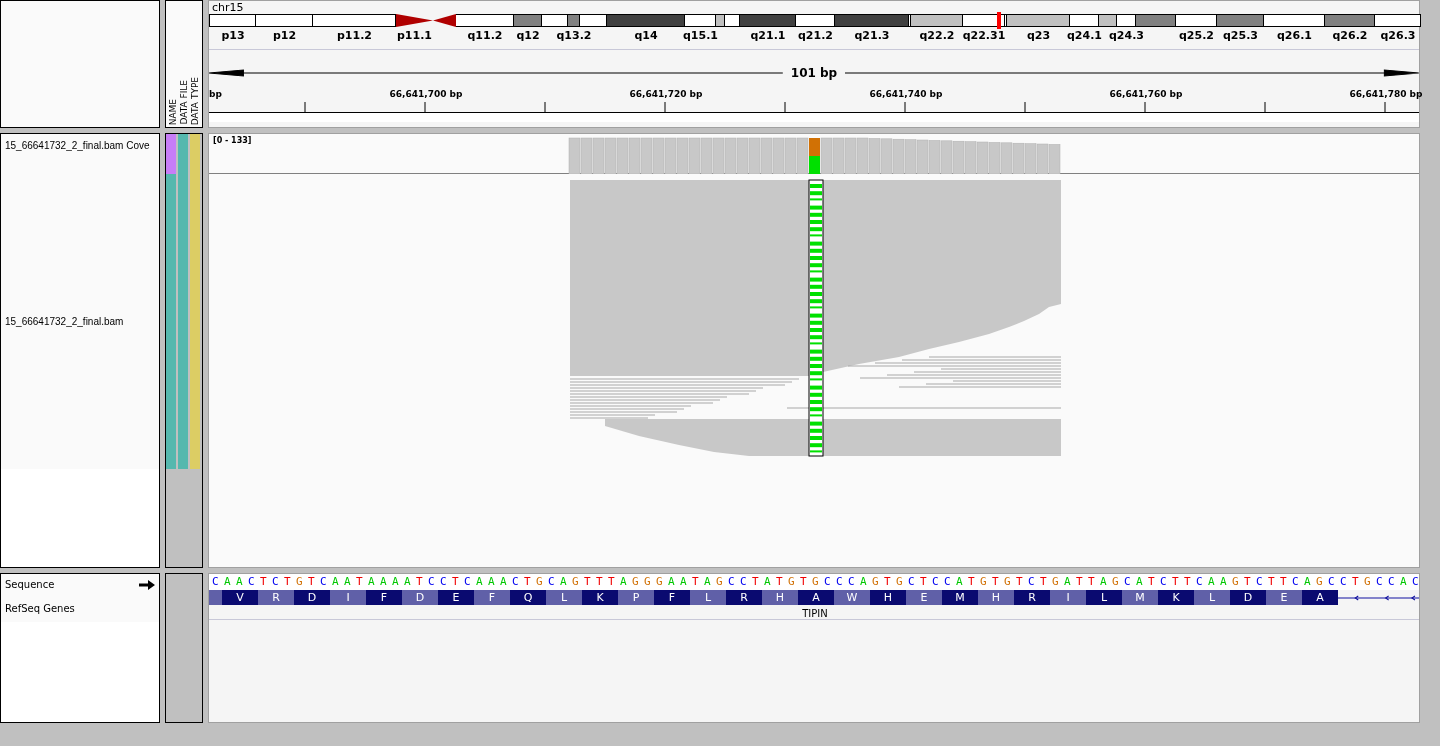  What do you see at coordinates (1132, 73) in the screenshot?
I see `right-arrow-icon` at bounding box center [1132, 73].